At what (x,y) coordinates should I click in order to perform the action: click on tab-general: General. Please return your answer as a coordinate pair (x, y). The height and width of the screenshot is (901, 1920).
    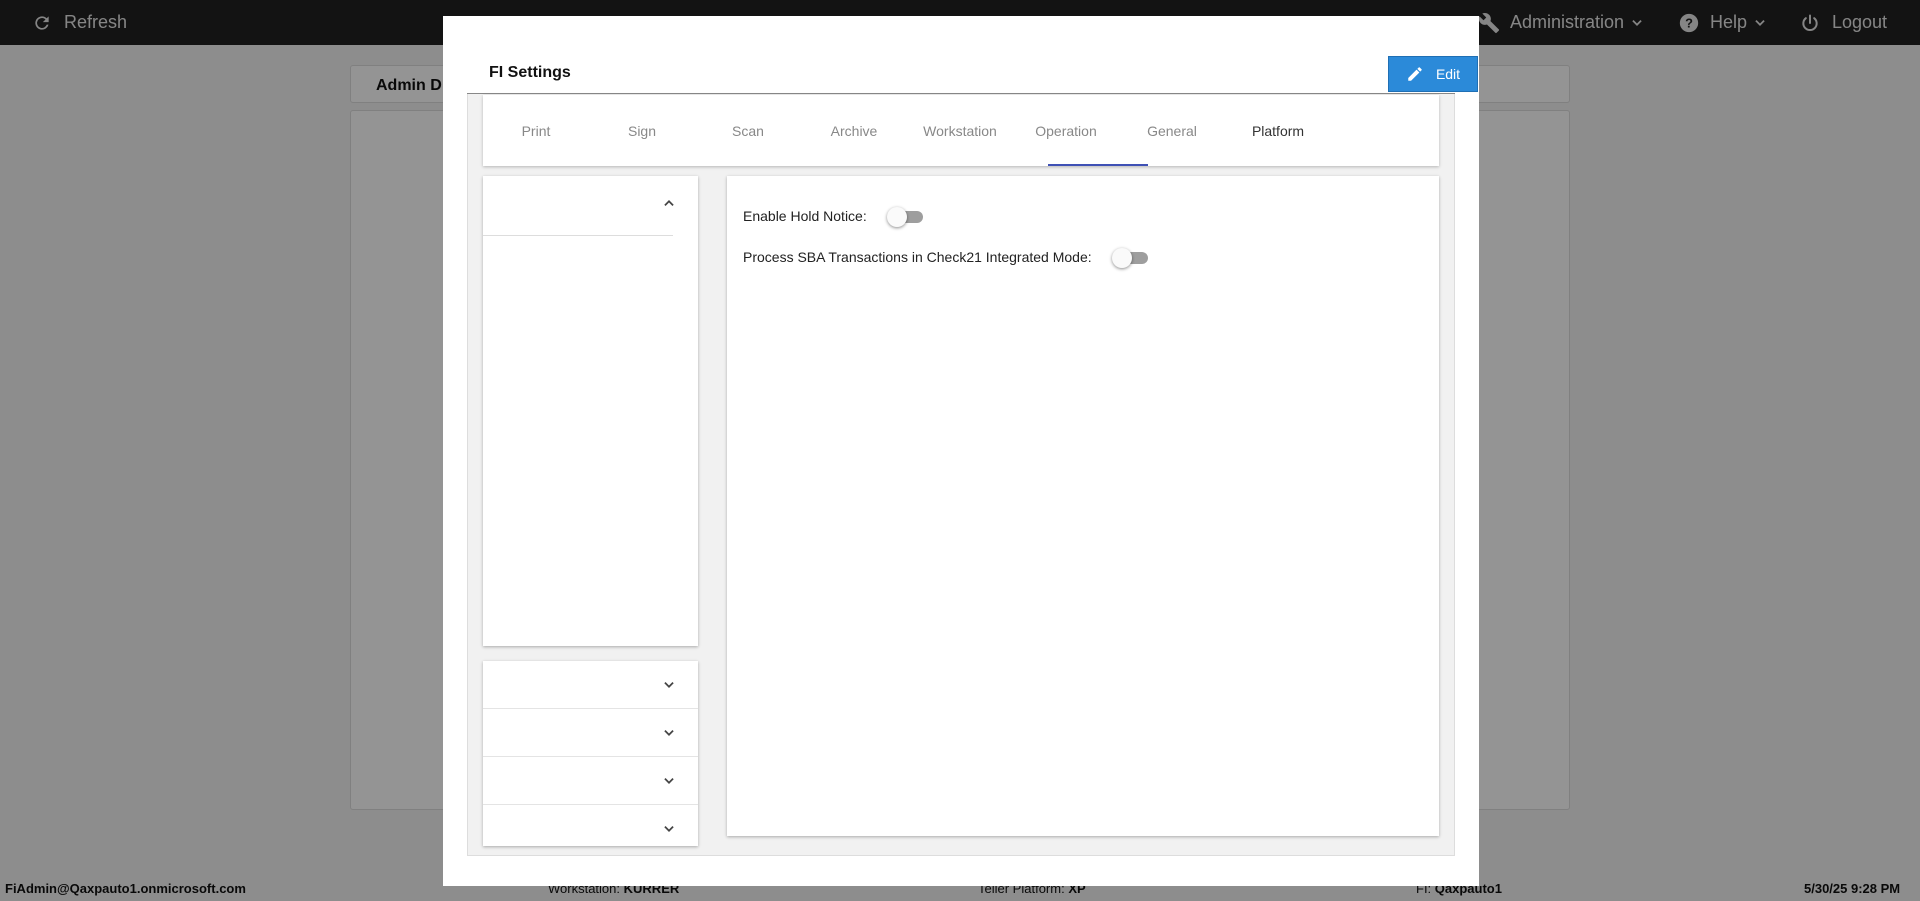
    Looking at the image, I should click on (1172, 130).